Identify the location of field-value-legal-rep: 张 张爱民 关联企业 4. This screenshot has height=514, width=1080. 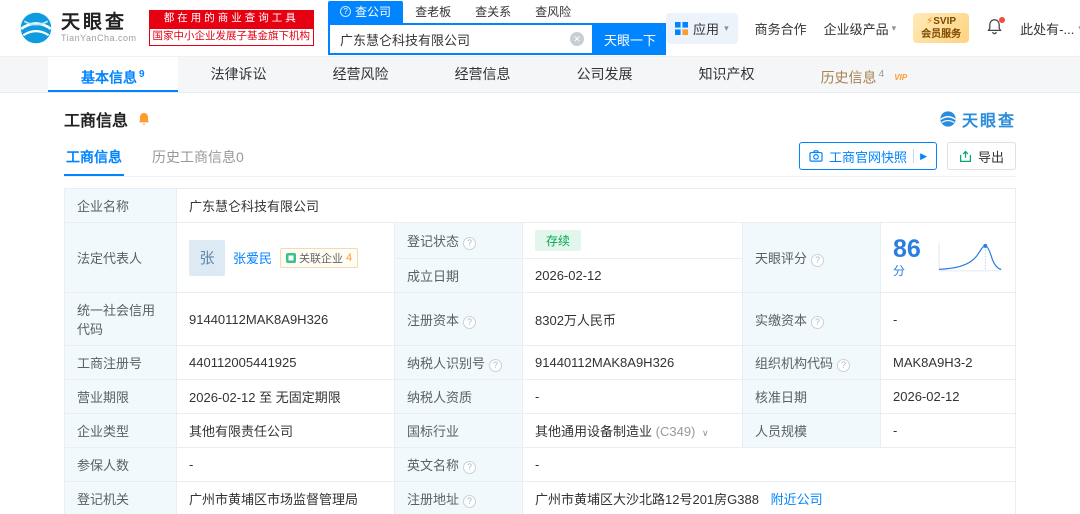
(285, 257).